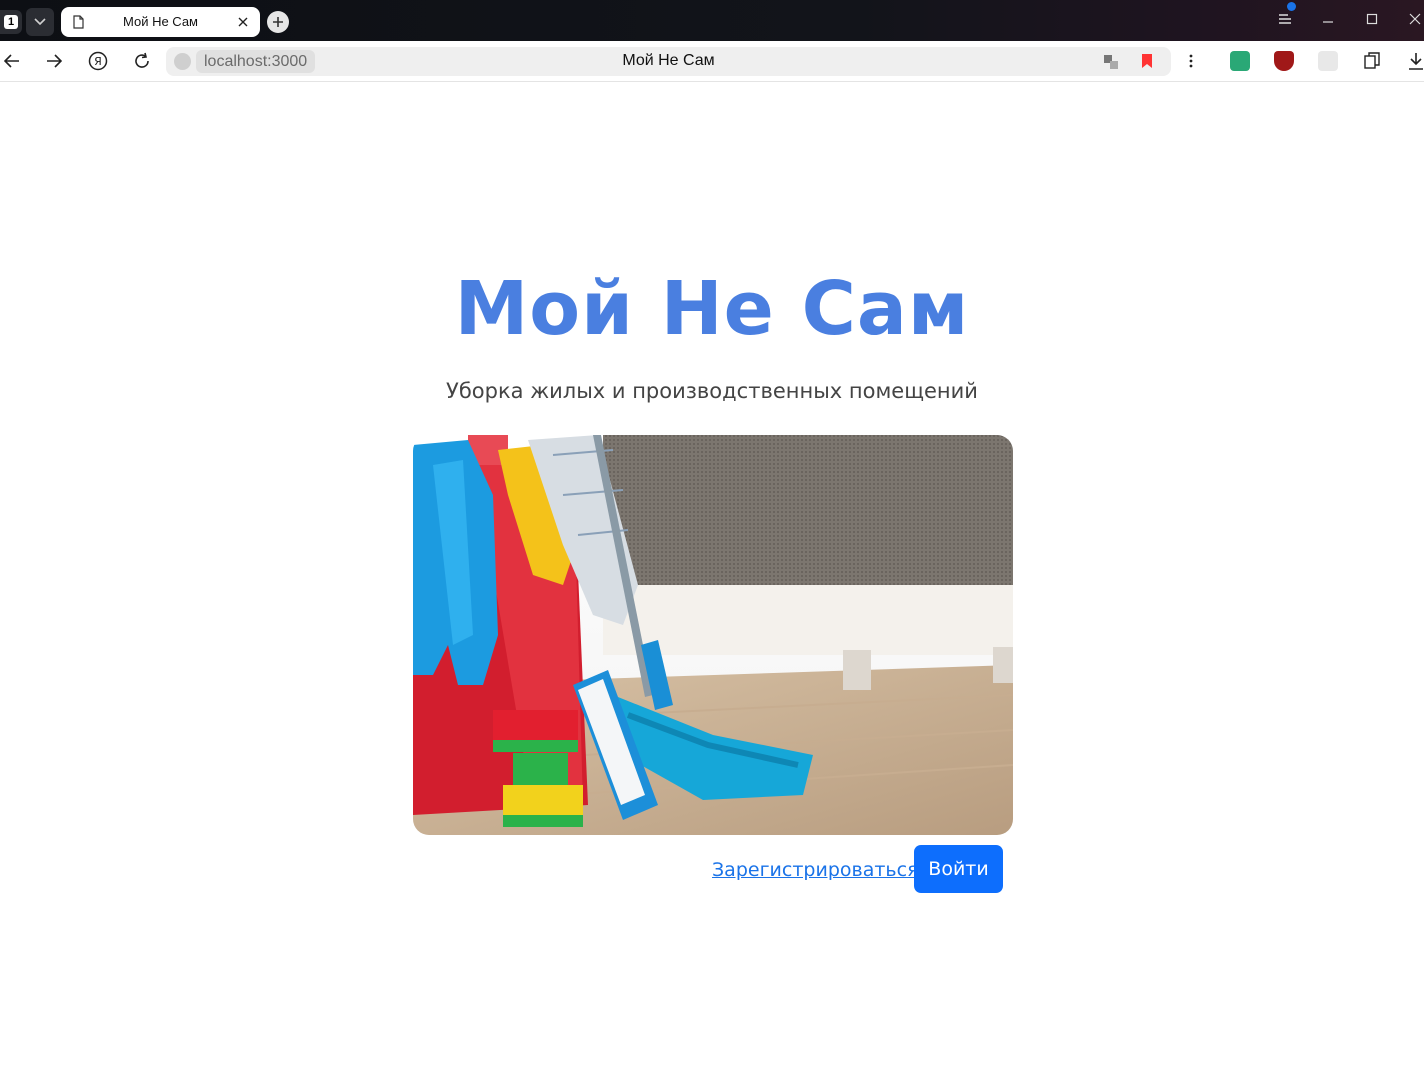 Image resolution: width=1424 pixels, height=1078 pixels. I want to click on maximize-icon, so click(1372, 19).